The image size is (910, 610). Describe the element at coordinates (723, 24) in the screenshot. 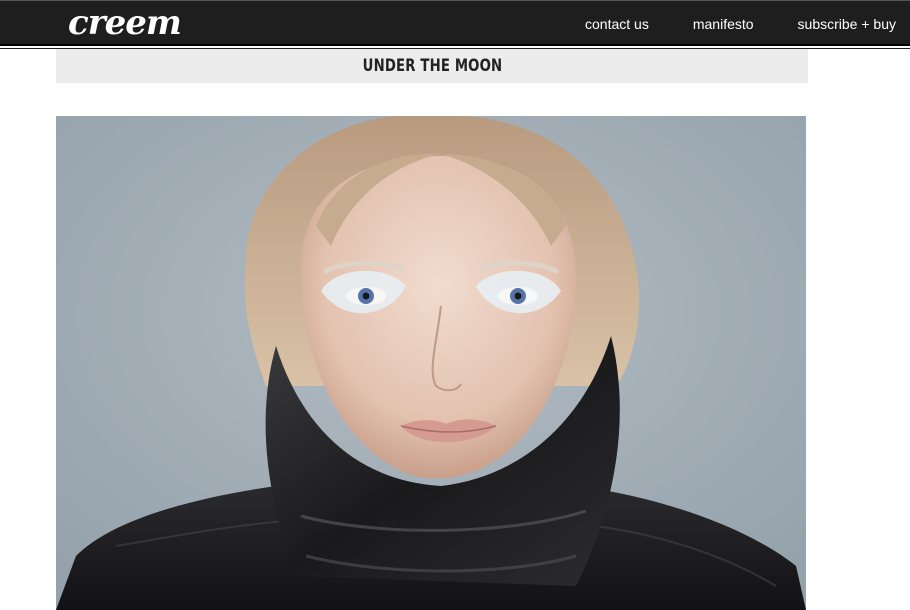

I see `nav-manifesto-link: manifesto` at that location.